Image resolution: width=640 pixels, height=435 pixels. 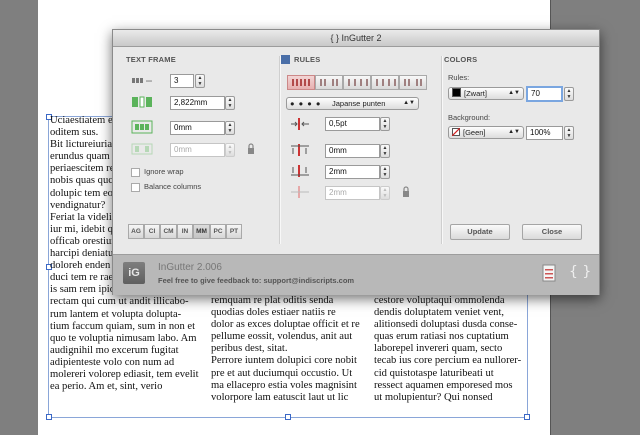 I want to click on document-text-line: peribus dest, sitat., so click(x=249, y=349).